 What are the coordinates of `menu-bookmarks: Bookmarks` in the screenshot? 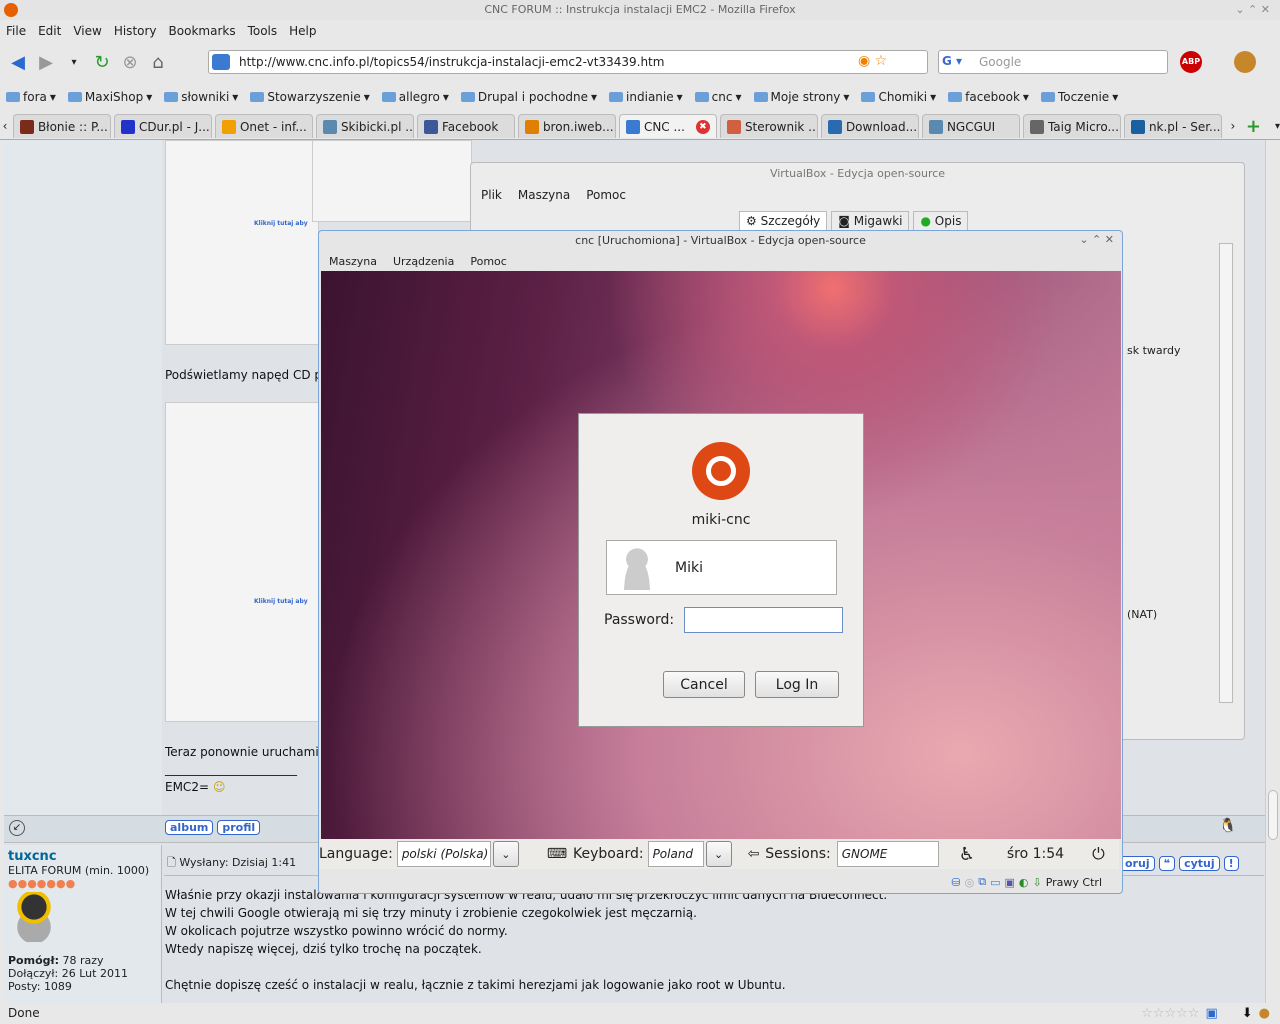 It's located at (202, 31).